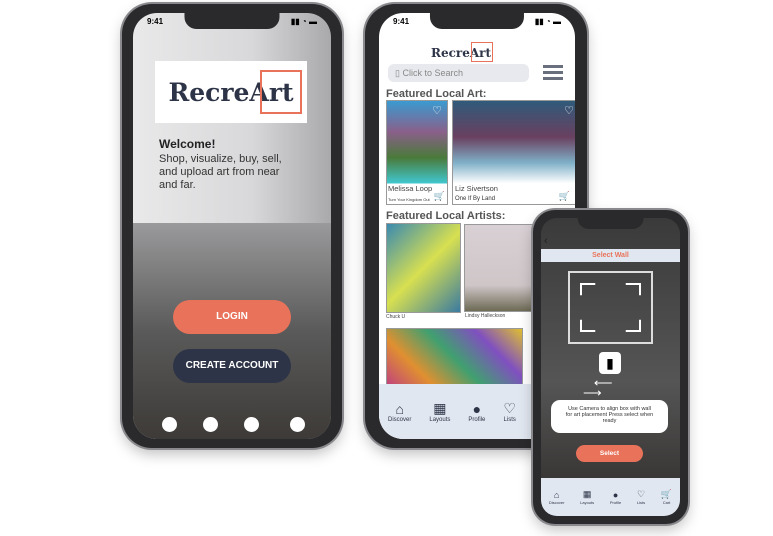  What do you see at coordinates (513, 152) in the screenshot?
I see `art-card: ♡ Liz Sivertson One If By Land 🛒` at bounding box center [513, 152].